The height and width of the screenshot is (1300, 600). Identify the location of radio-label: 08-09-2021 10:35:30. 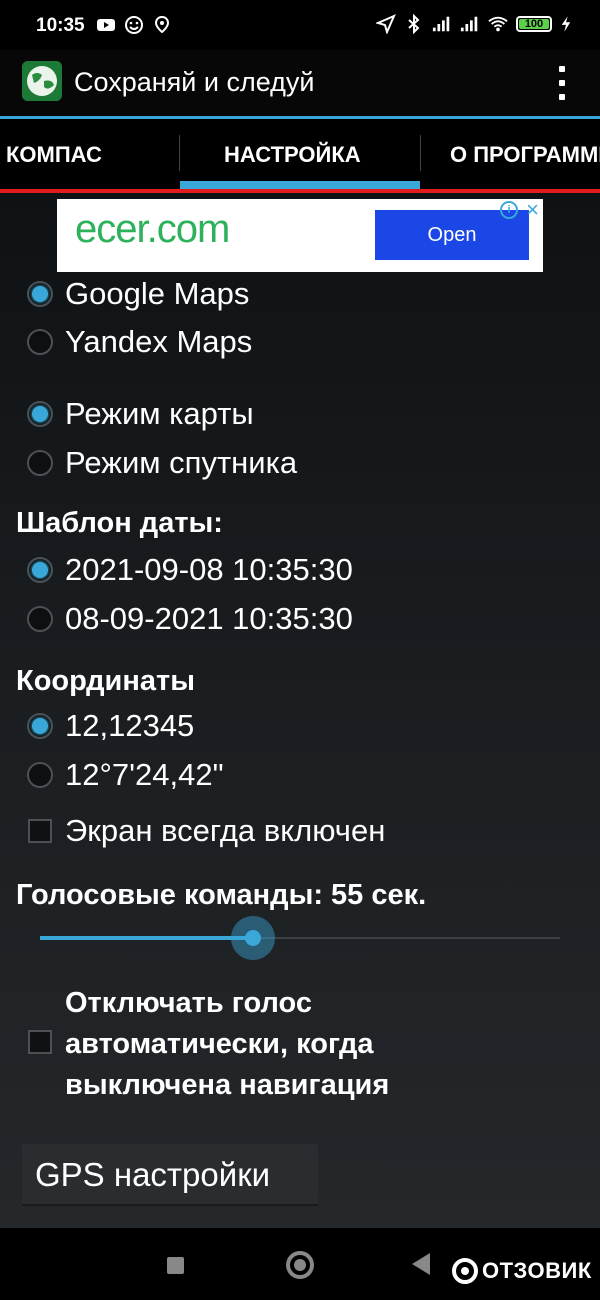
(209, 618).